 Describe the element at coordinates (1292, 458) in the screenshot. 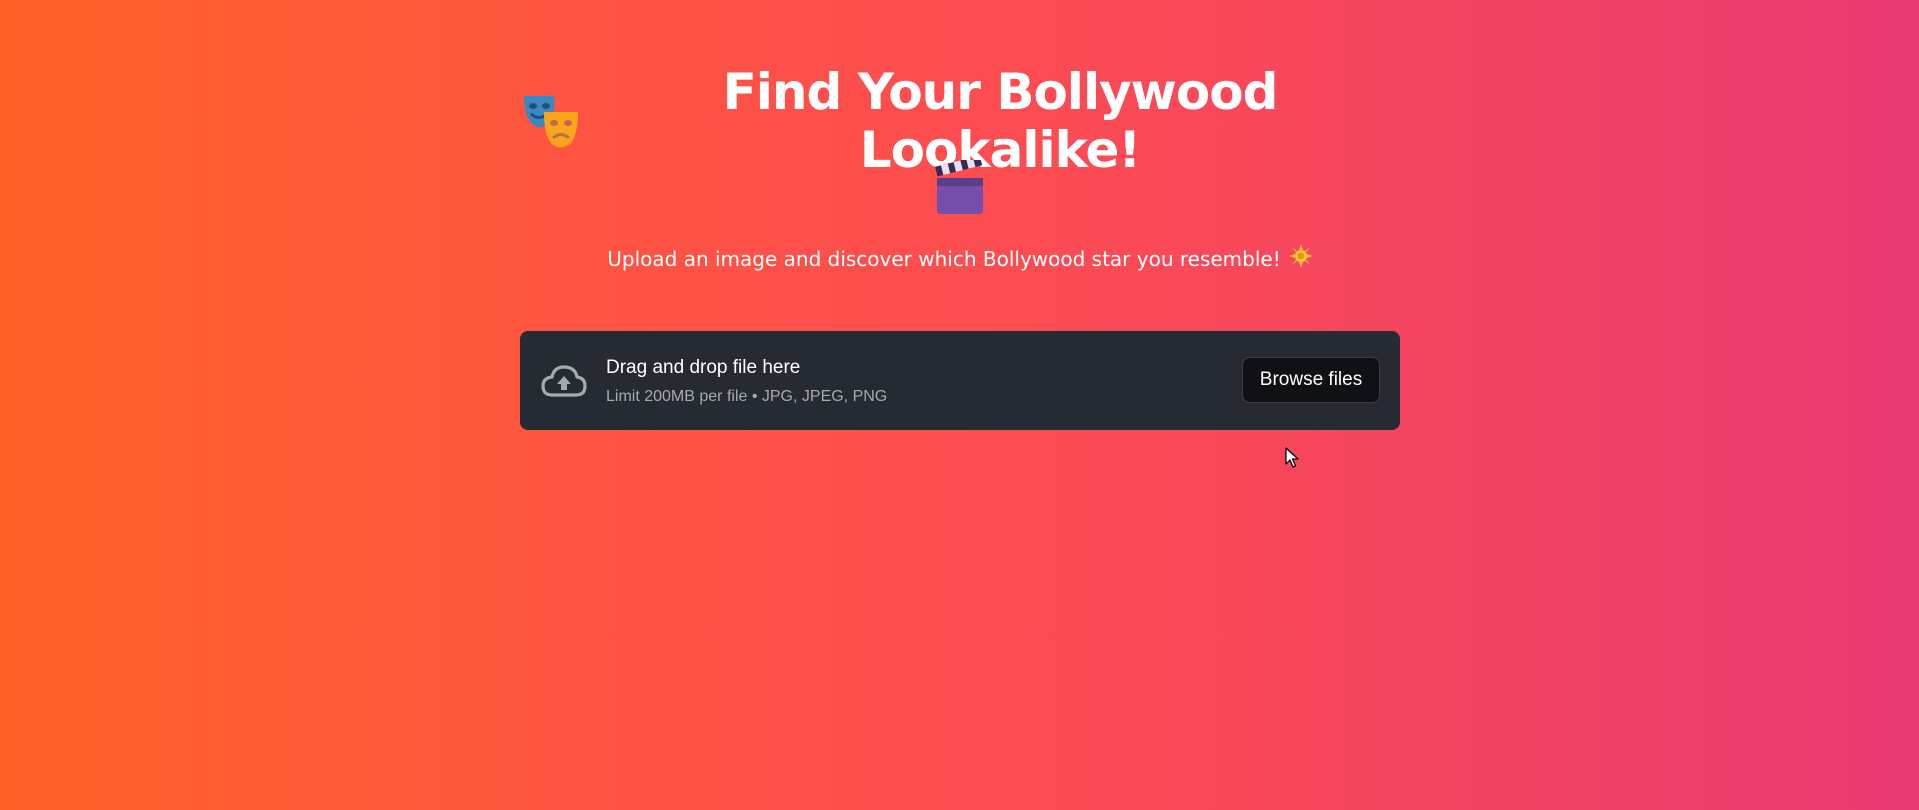

I see `mouse-pointer-icon` at that location.